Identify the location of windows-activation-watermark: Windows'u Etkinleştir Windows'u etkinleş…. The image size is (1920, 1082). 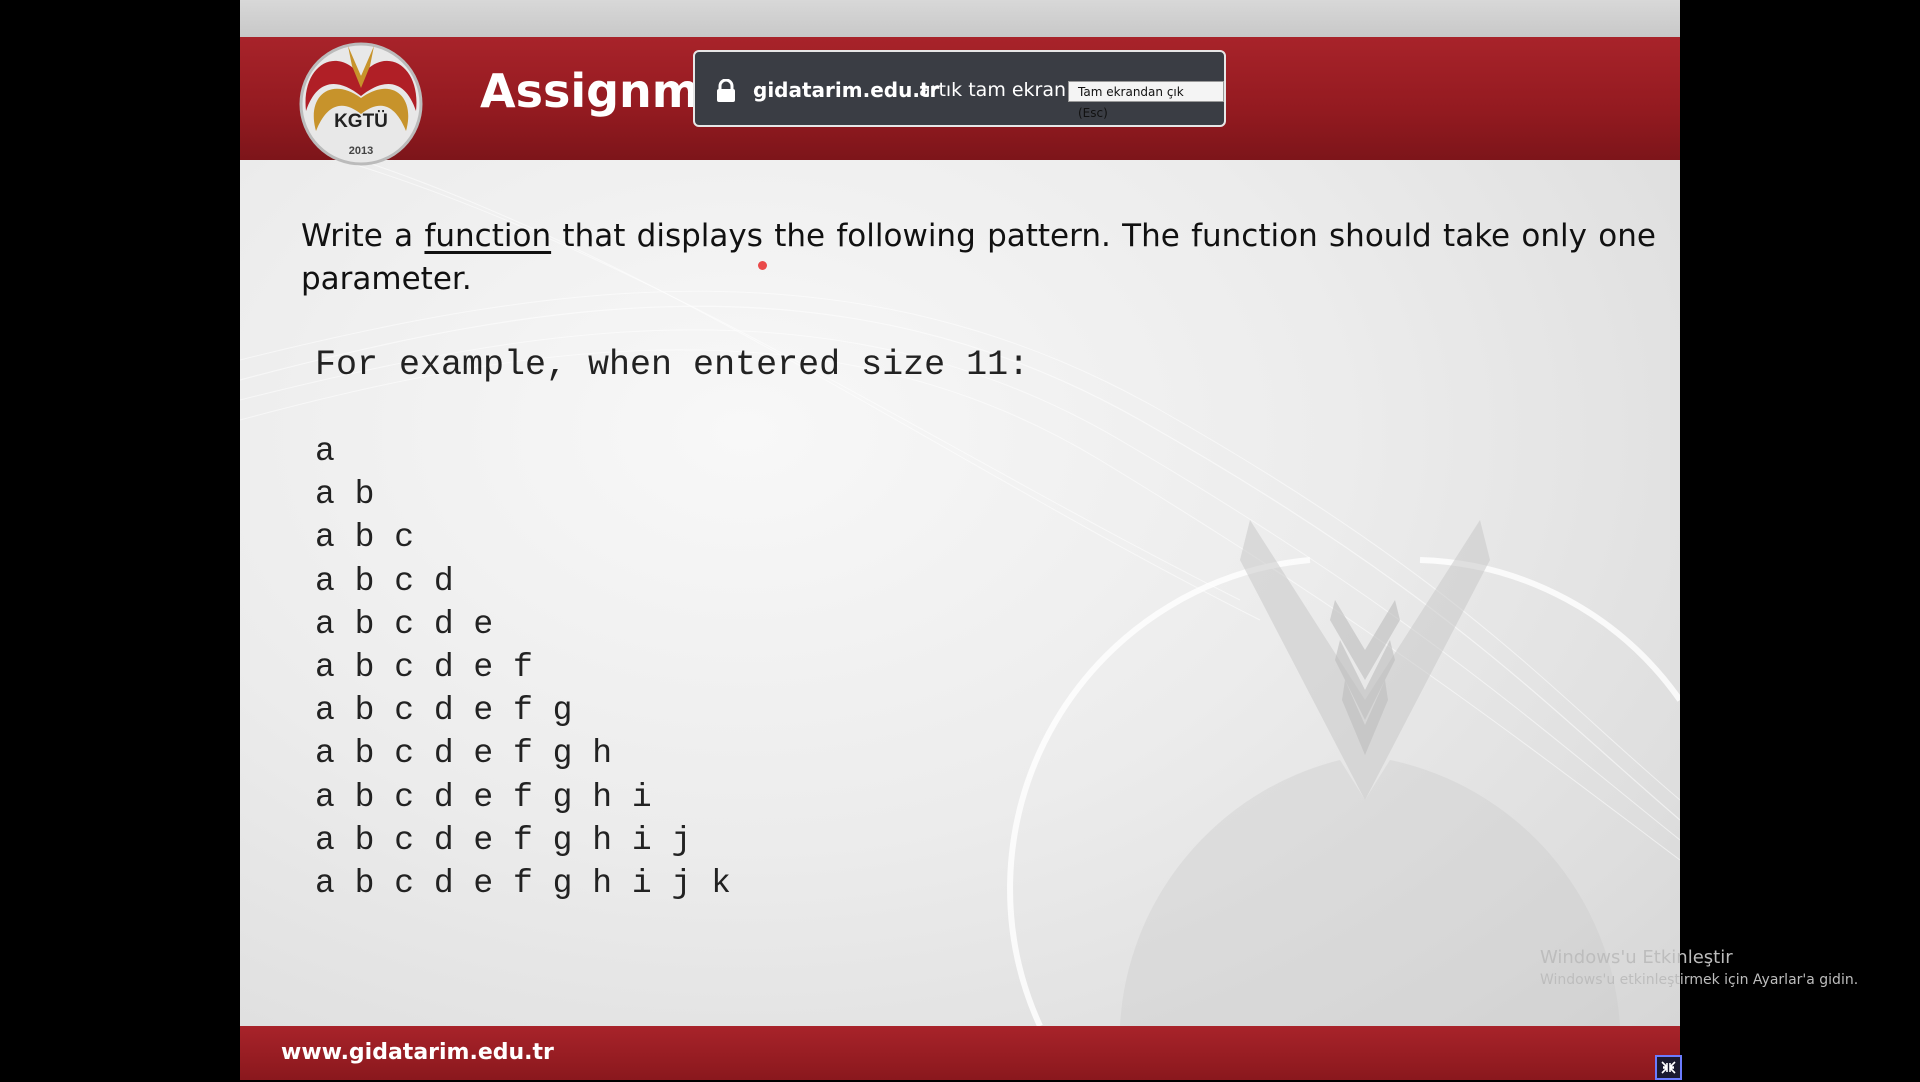
(1699, 968).